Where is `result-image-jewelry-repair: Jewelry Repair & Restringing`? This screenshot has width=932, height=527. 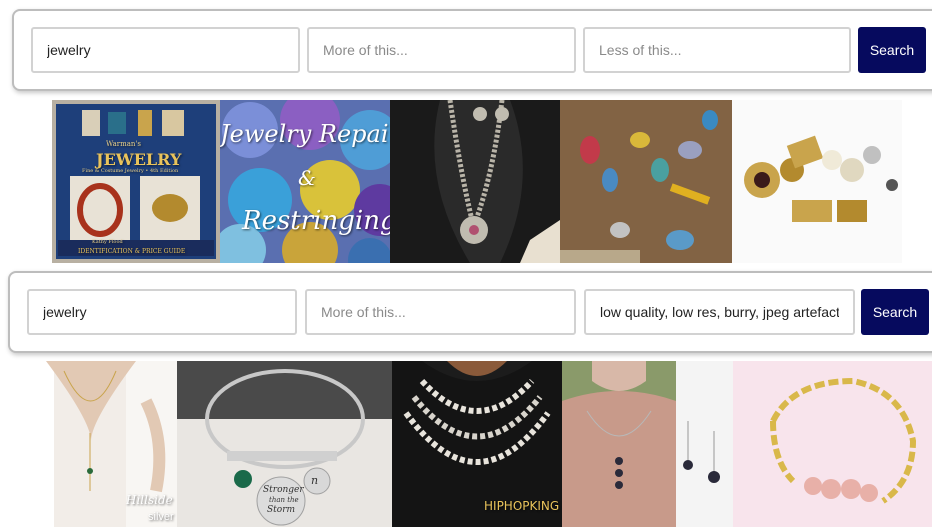 result-image-jewelry-repair: Jewelry Repair & Restringing is located at coordinates (305, 181).